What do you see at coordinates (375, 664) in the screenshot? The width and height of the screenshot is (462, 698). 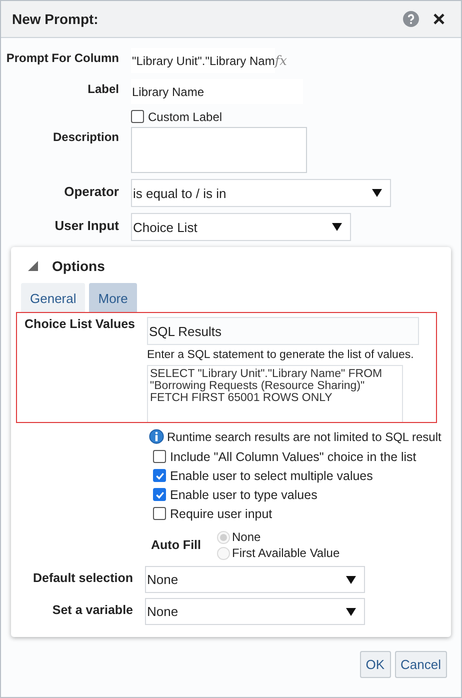 I see `ok-button: OK` at bounding box center [375, 664].